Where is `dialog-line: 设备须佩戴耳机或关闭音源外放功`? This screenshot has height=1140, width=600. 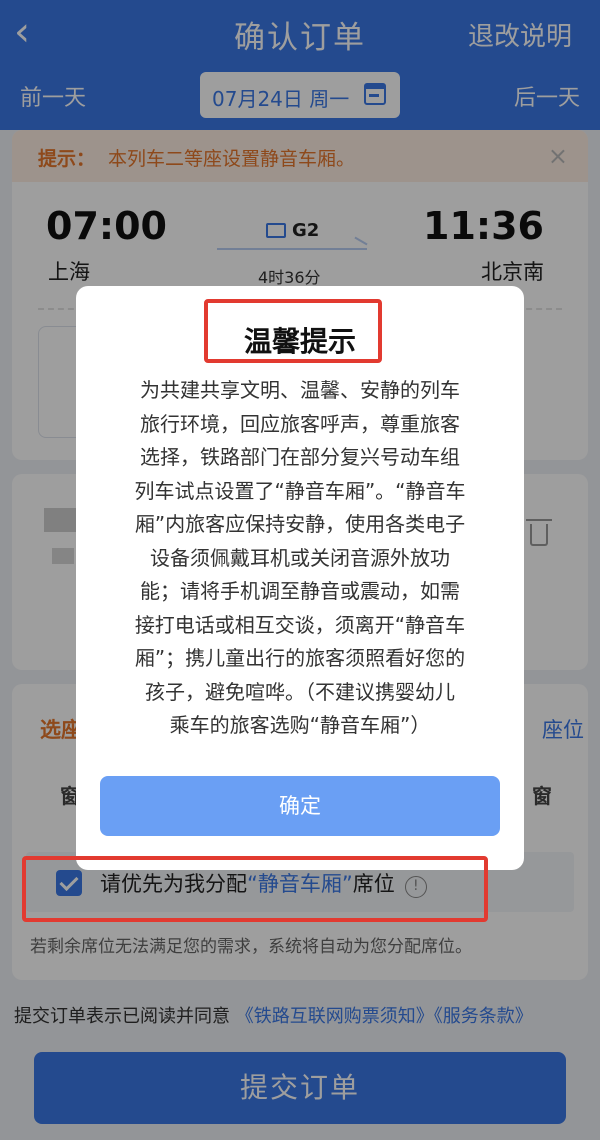 dialog-line: 设备须佩戴耳机或关闭音源外放功 is located at coordinates (300, 557).